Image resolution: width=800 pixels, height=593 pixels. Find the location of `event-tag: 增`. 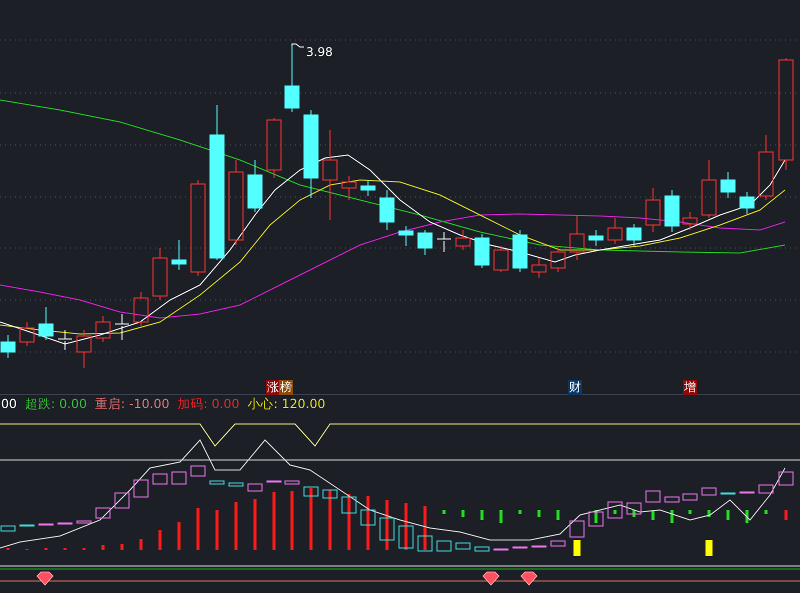

event-tag: 增 is located at coordinates (690, 387).